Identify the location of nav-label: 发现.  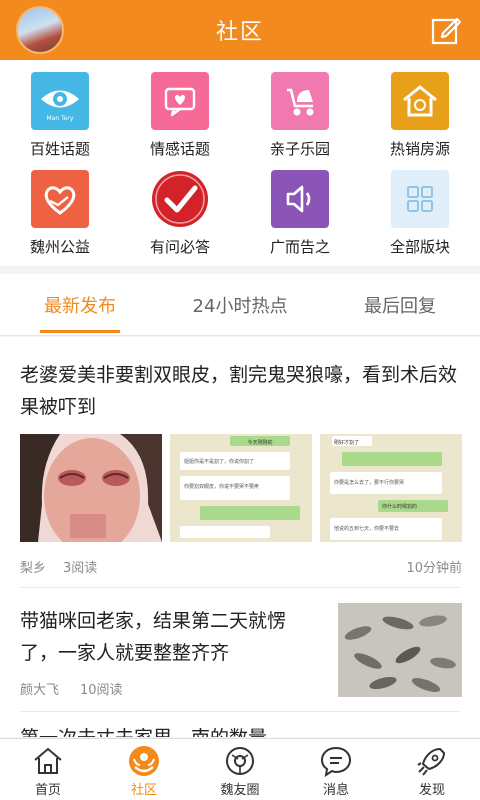
(431, 790).